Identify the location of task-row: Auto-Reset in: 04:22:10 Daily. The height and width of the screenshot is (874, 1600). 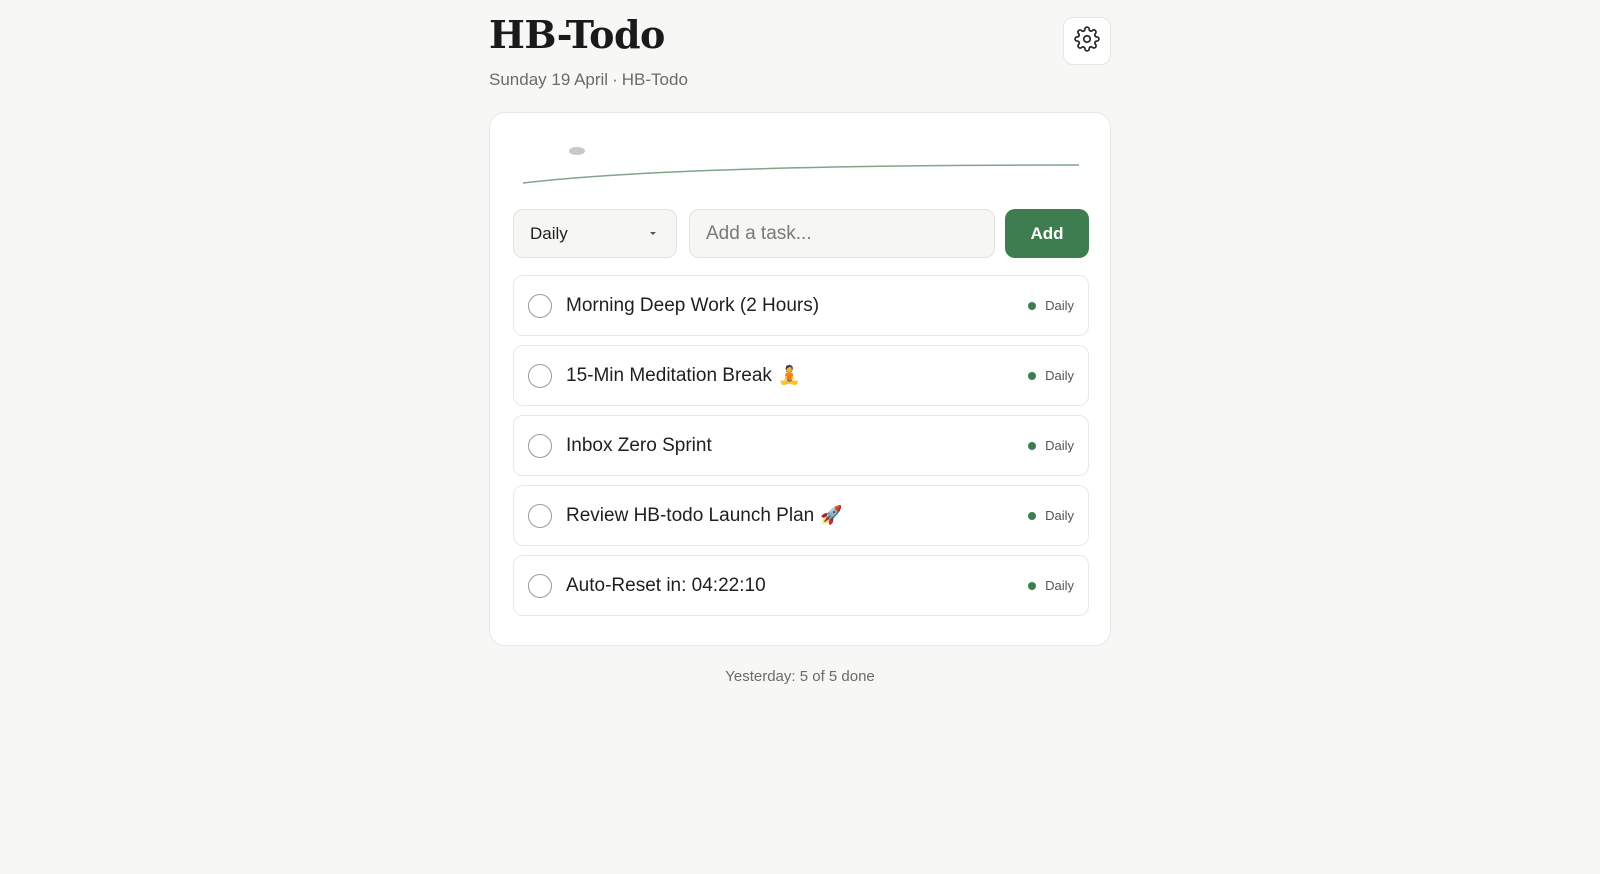
(801, 585).